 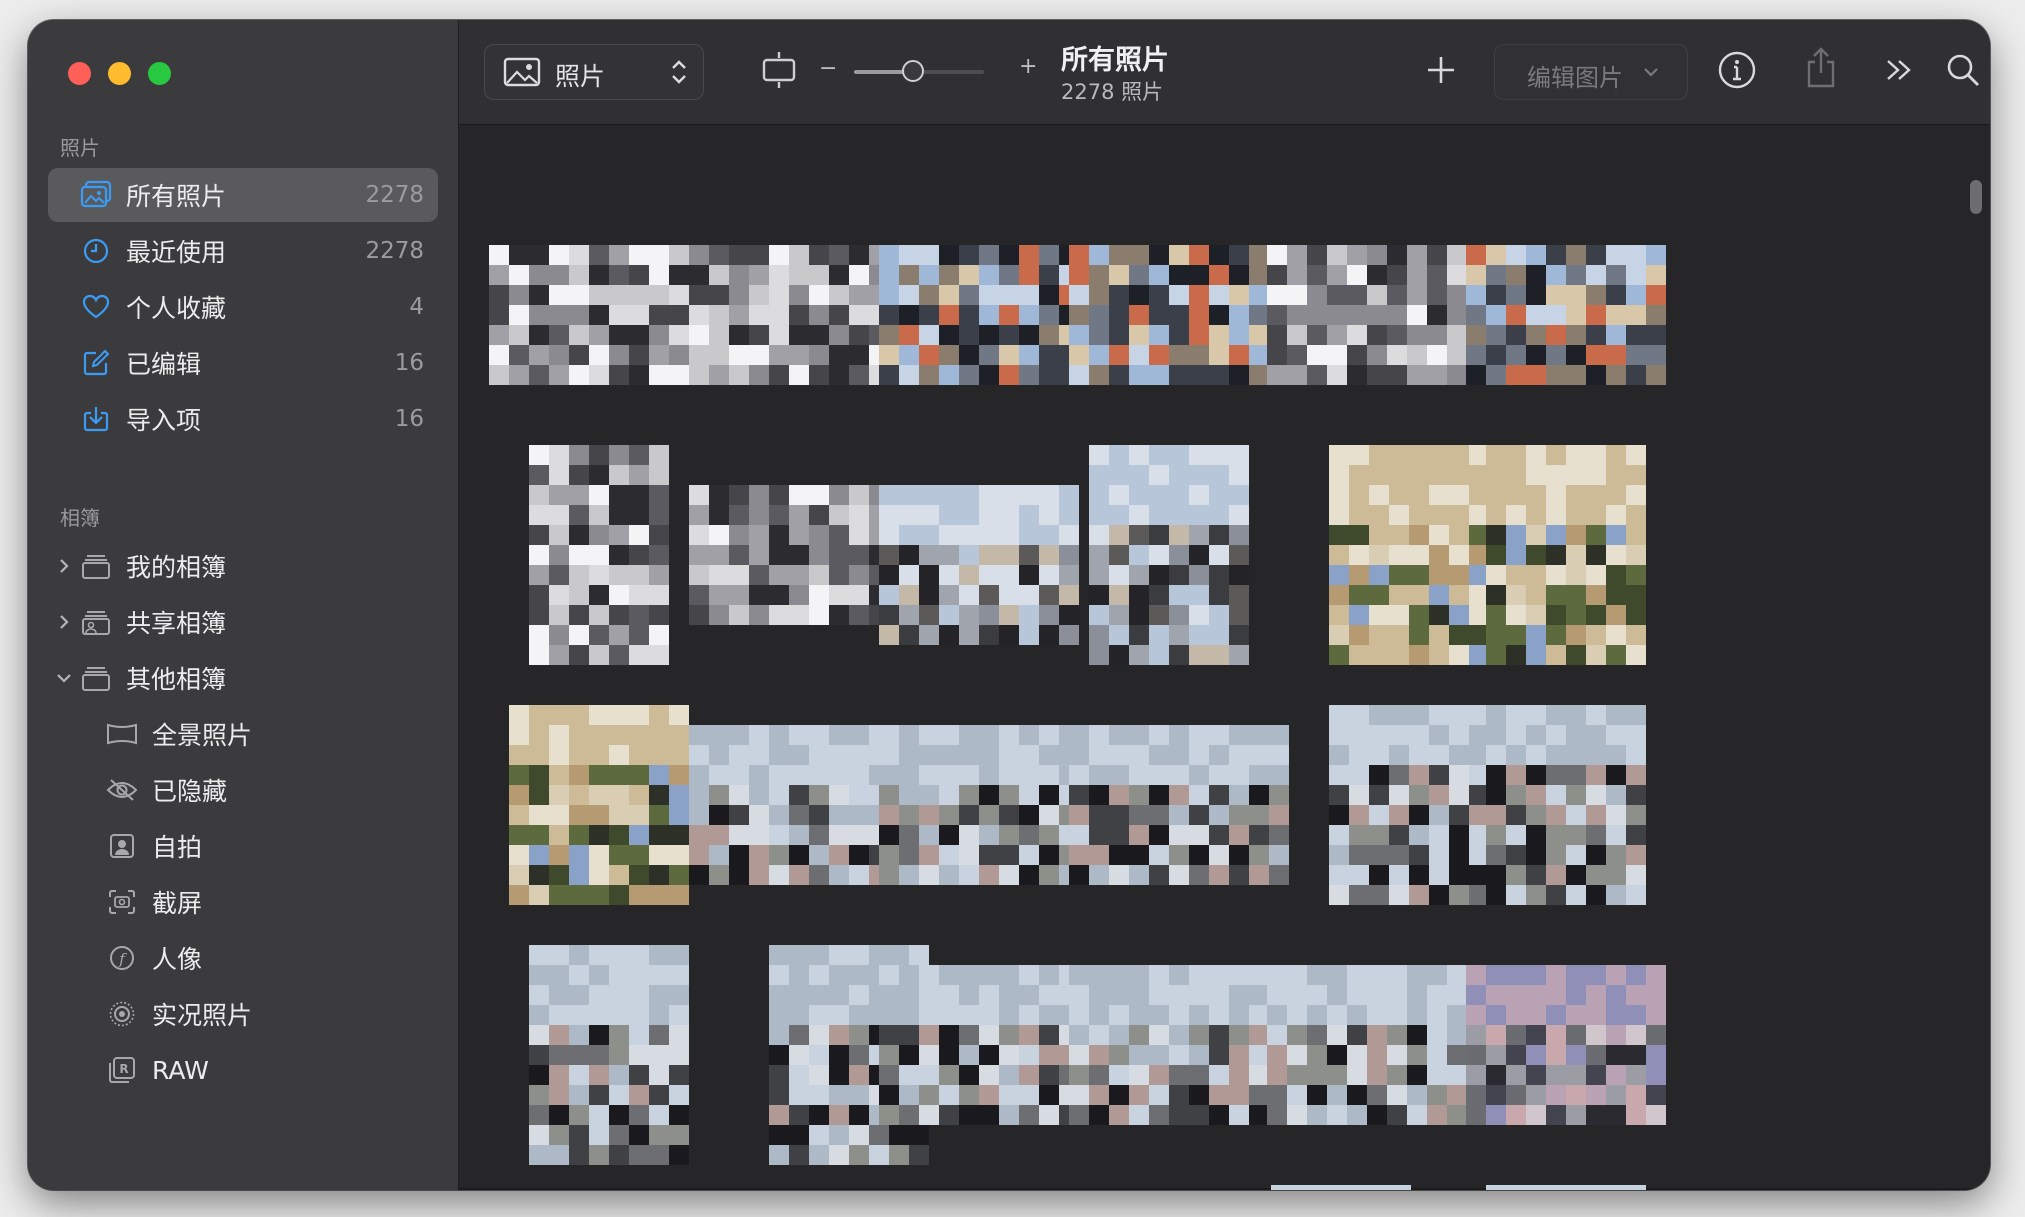 What do you see at coordinates (1115, 60) in the screenshot?
I see `page-title: 所有照片` at bounding box center [1115, 60].